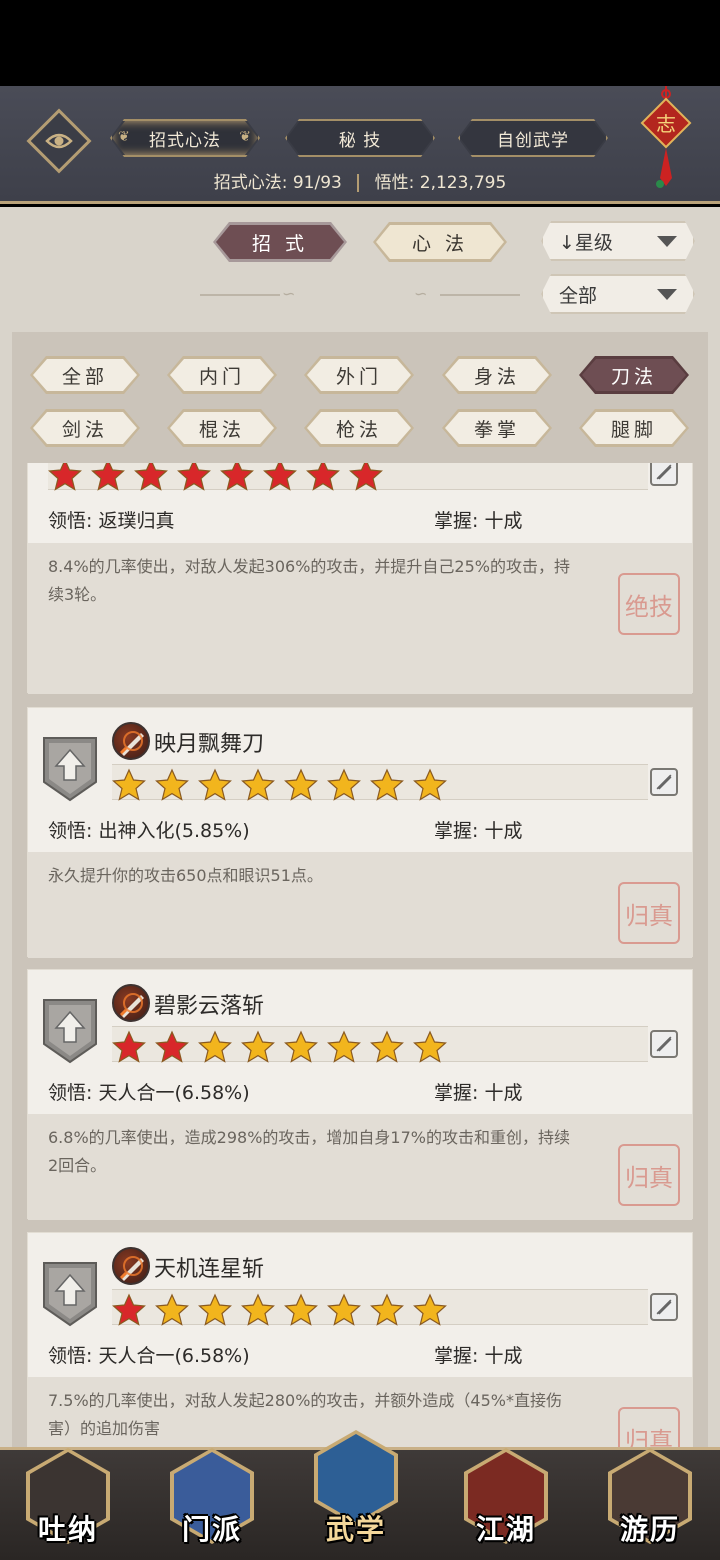 This screenshot has width=720, height=1560. What do you see at coordinates (185, 138) in the screenshot?
I see `tab-moves-methods: ❦ 招式心法 ❦` at bounding box center [185, 138].